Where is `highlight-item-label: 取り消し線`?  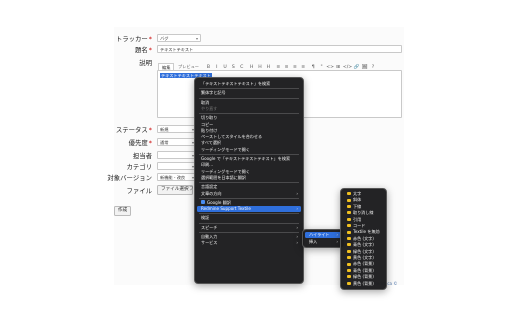
highlight-item-label: 取り消し線 is located at coordinates (363, 213).